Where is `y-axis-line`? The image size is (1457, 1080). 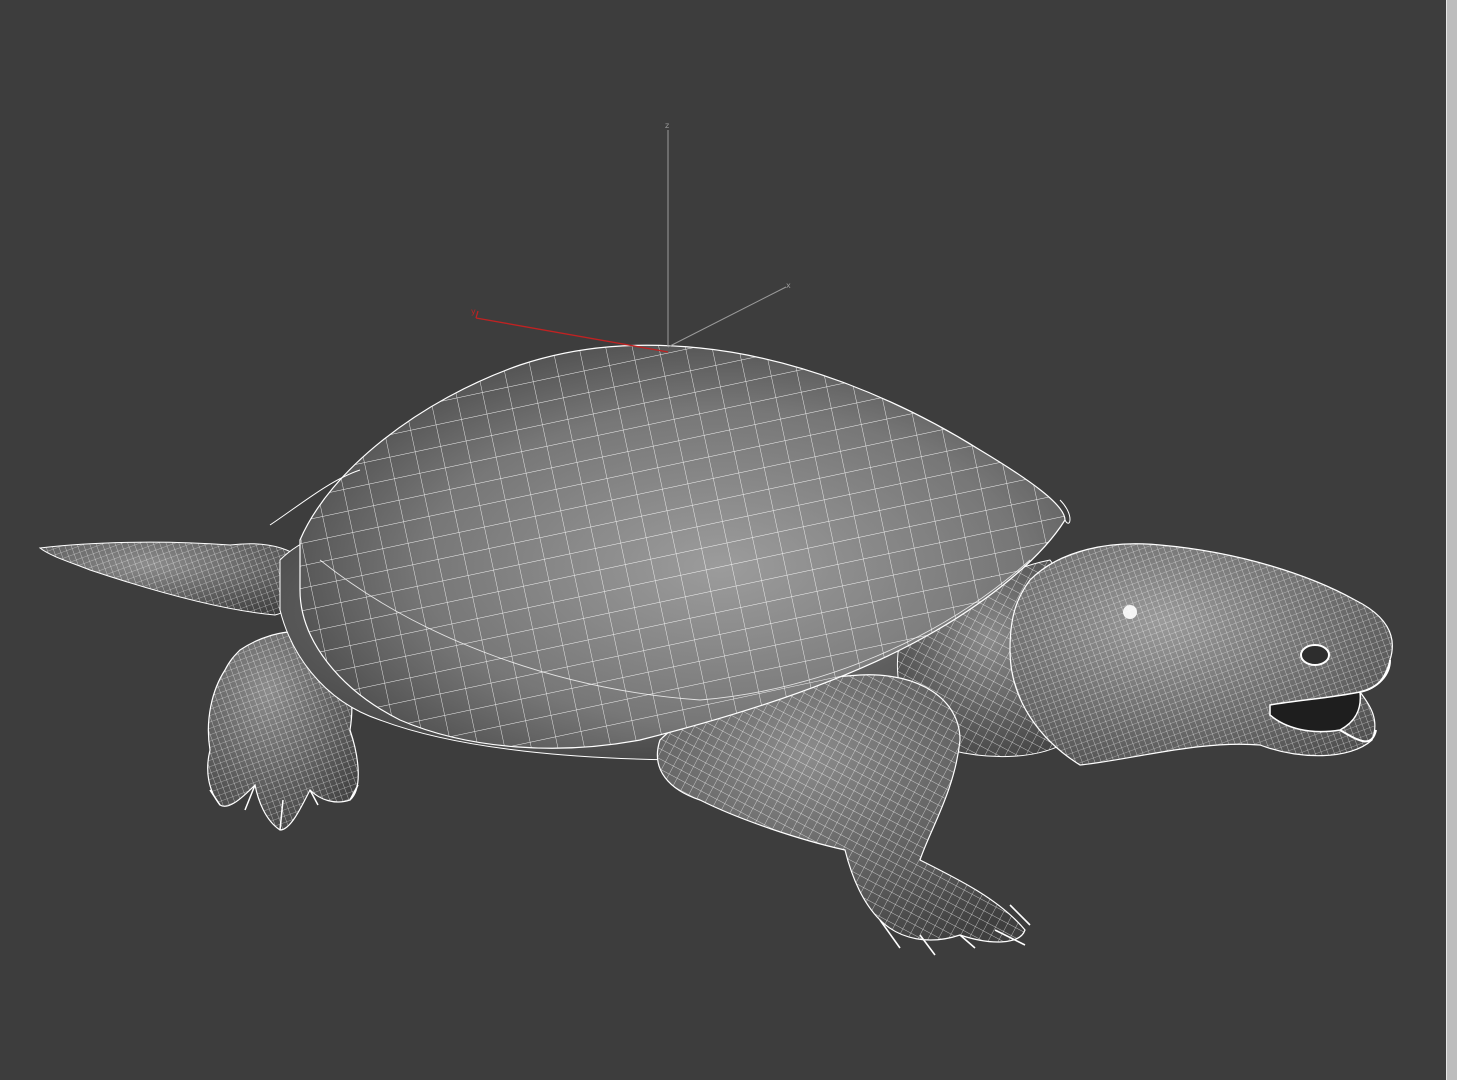
y-axis-line is located at coordinates (572, 335).